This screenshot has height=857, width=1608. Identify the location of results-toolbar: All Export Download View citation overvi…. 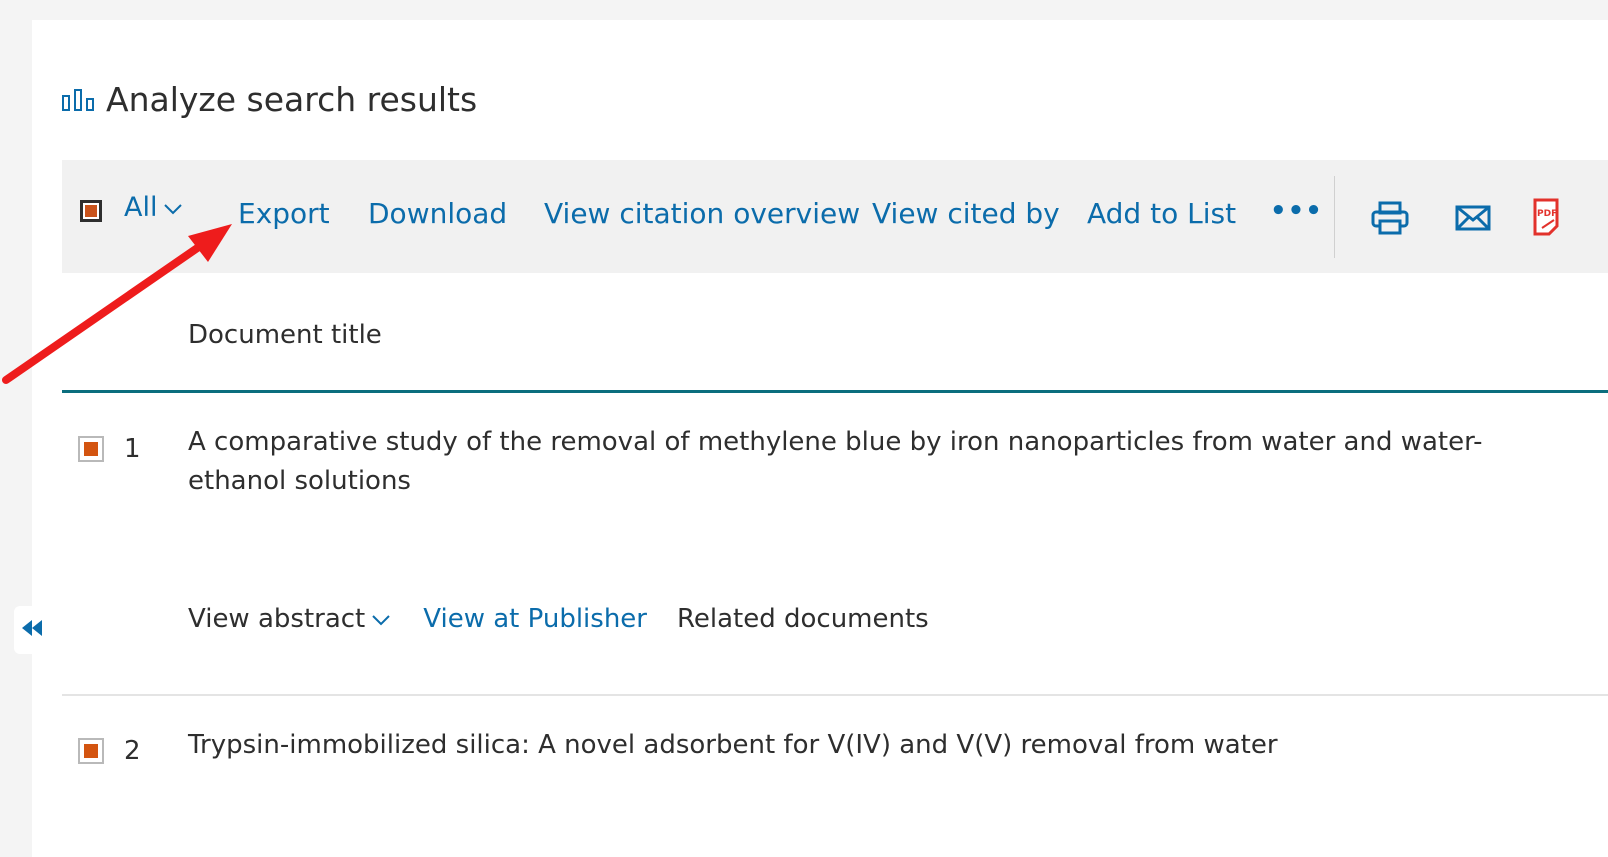
(835, 216).